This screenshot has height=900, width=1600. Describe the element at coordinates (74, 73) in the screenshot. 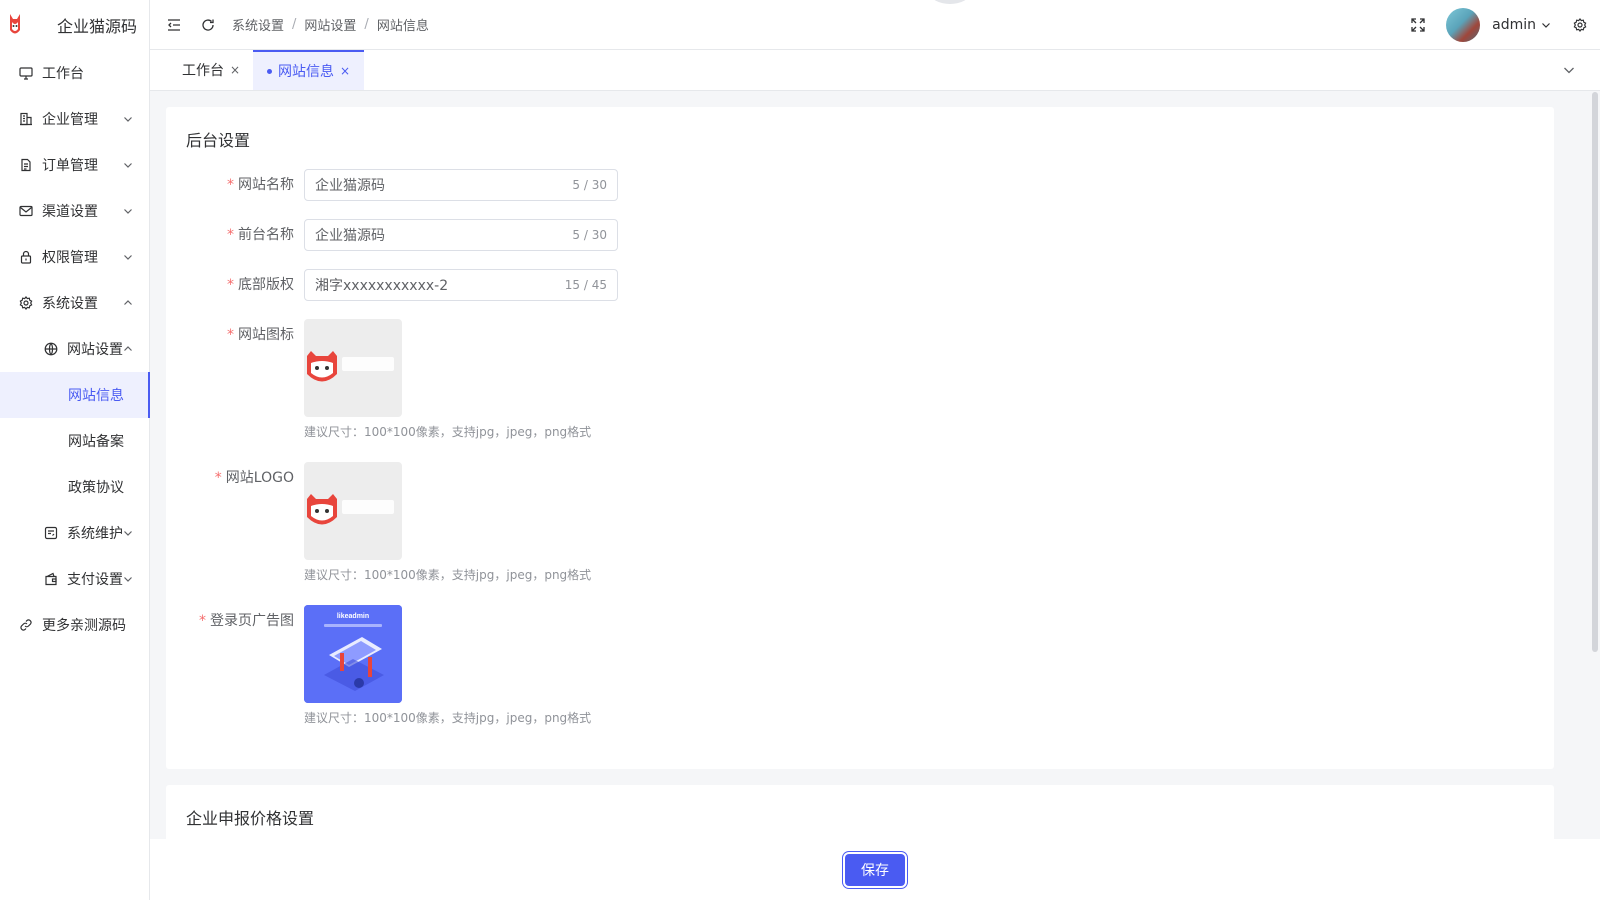

I see `sidebar-item-dashboard: 工作台` at that location.